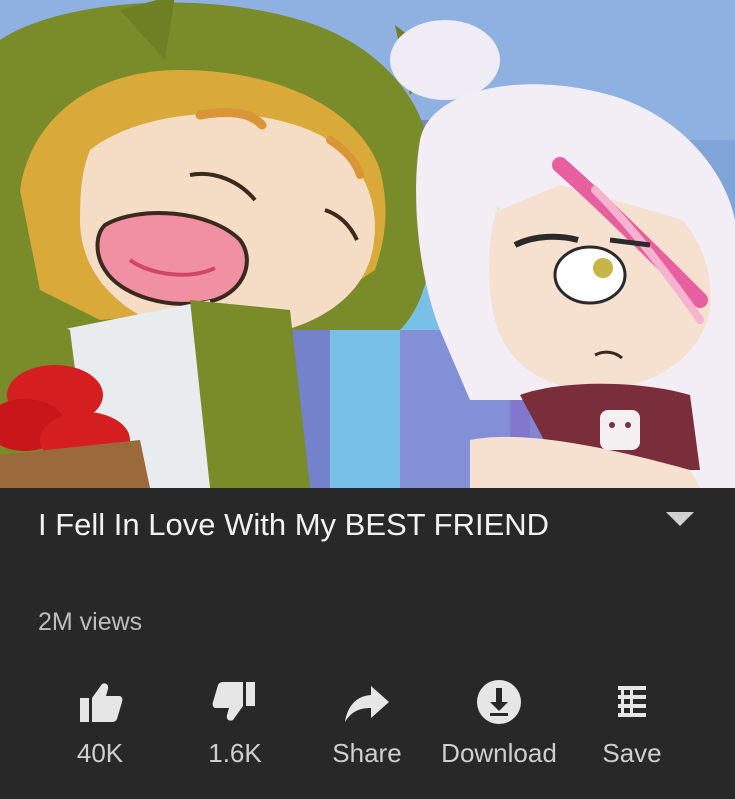  Describe the element at coordinates (235, 723) in the screenshot. I see `dislike-button: 1.6K` at that location.